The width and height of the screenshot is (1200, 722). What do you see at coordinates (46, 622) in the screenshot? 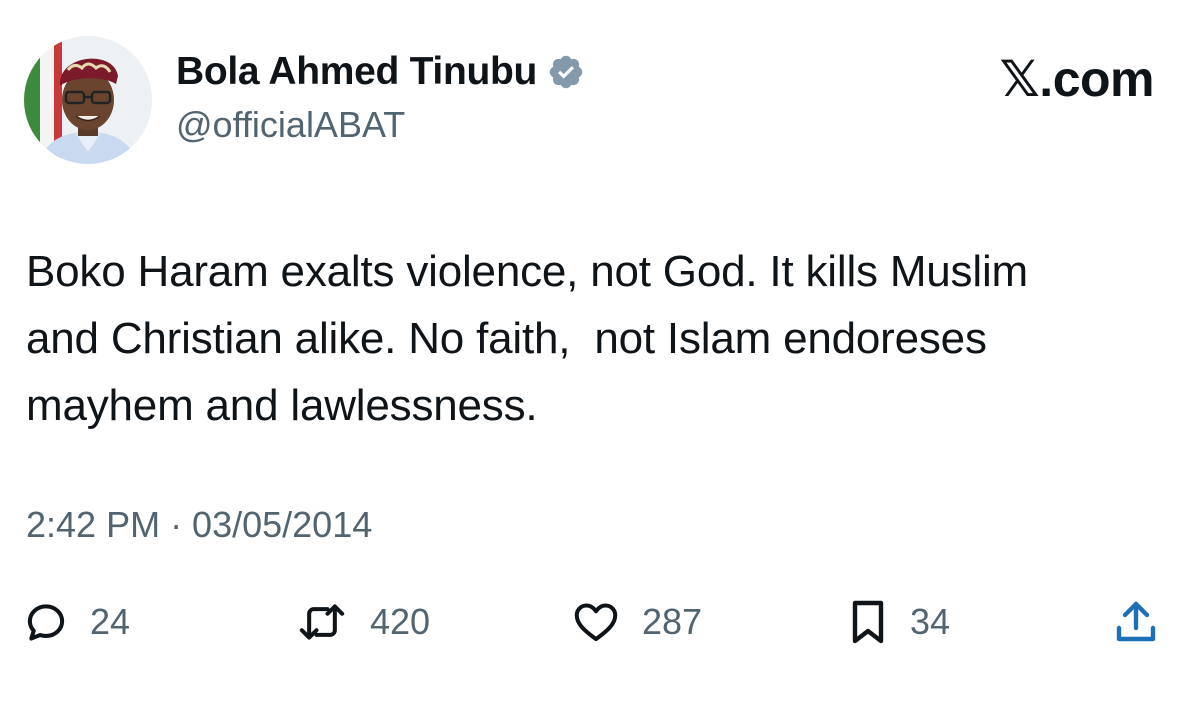
I see `reply-icon` at bounding box center [46, 622].